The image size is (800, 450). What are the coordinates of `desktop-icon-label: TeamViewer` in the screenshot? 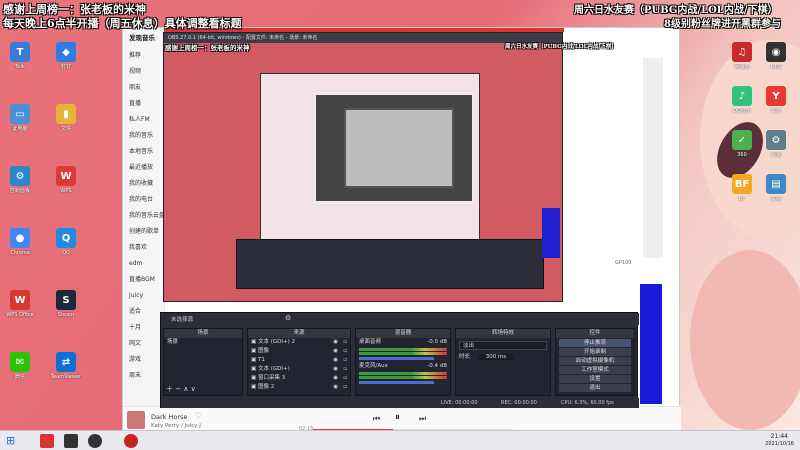 It's located at (66, 377).